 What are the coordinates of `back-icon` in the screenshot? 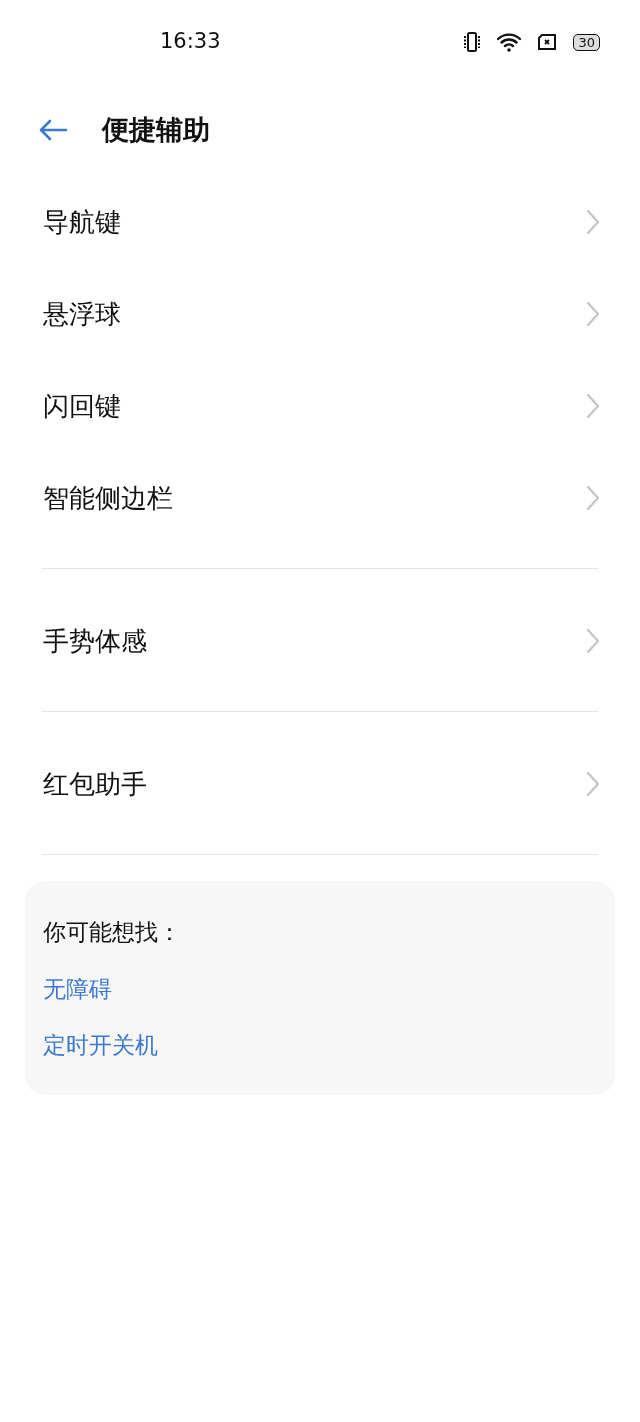 It's located at (53, 130).